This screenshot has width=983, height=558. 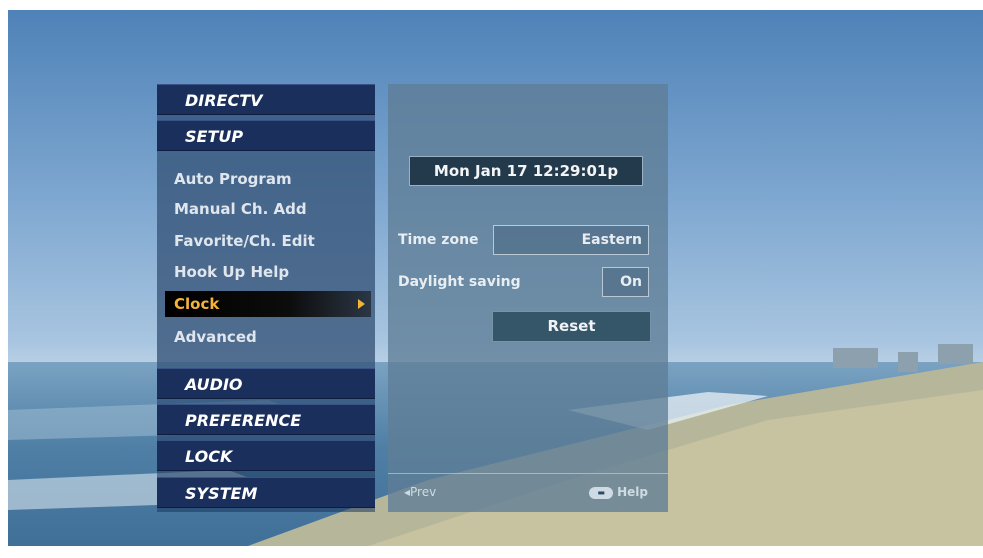 What do you see at coordinates (625, 282) in the screenshot?
I see `daylight-saving-field: On` at bounding box center [625, 282].